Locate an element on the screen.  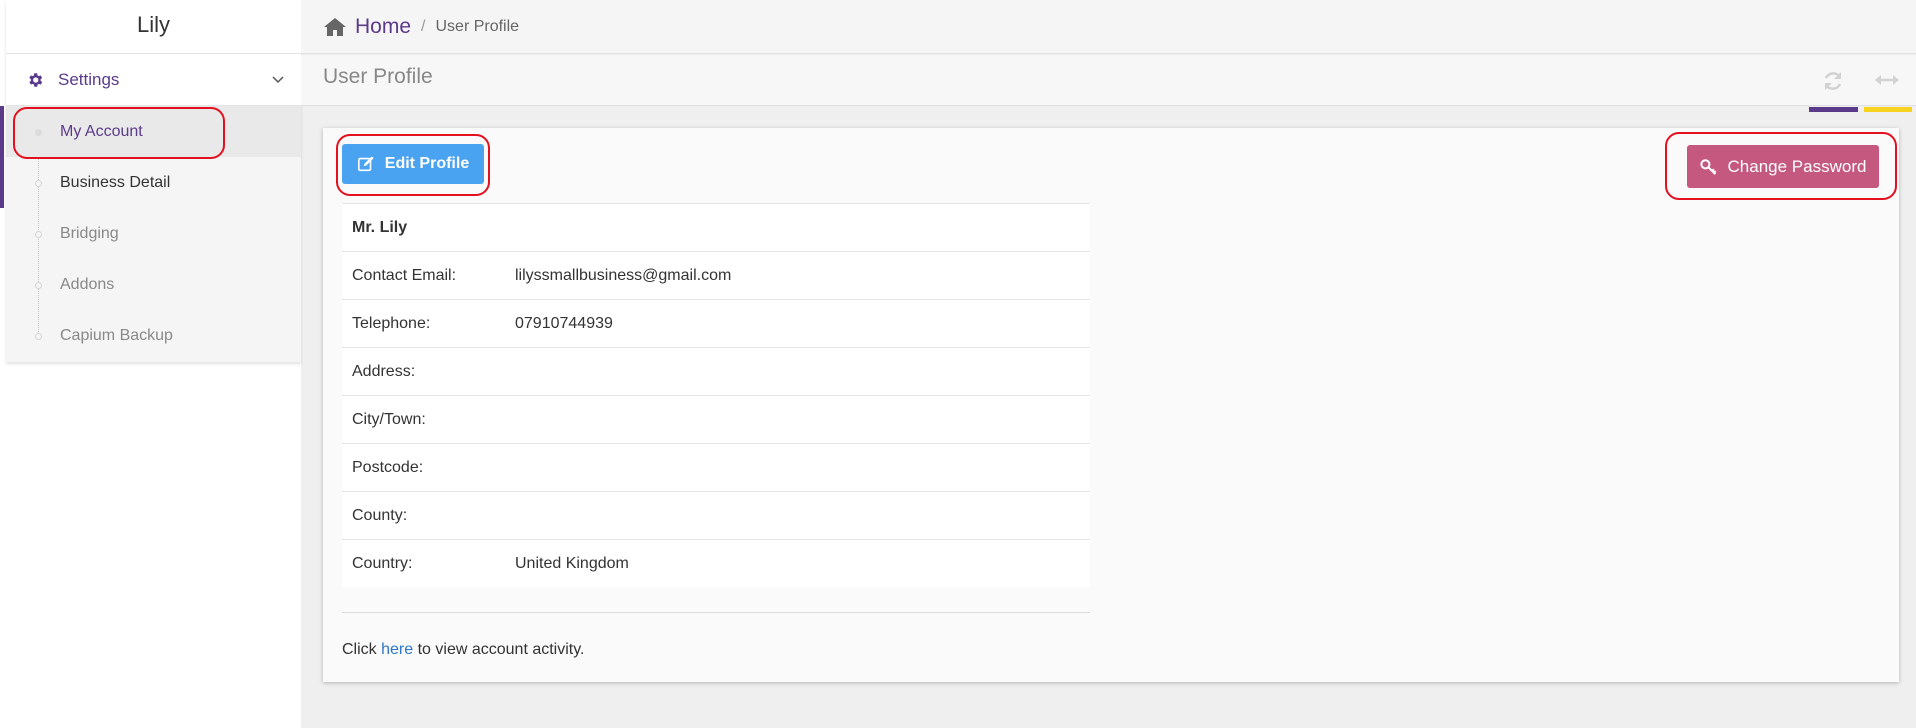
sidebar-item-capium-backup: Capium Backup is located at coordinates (153, 335).